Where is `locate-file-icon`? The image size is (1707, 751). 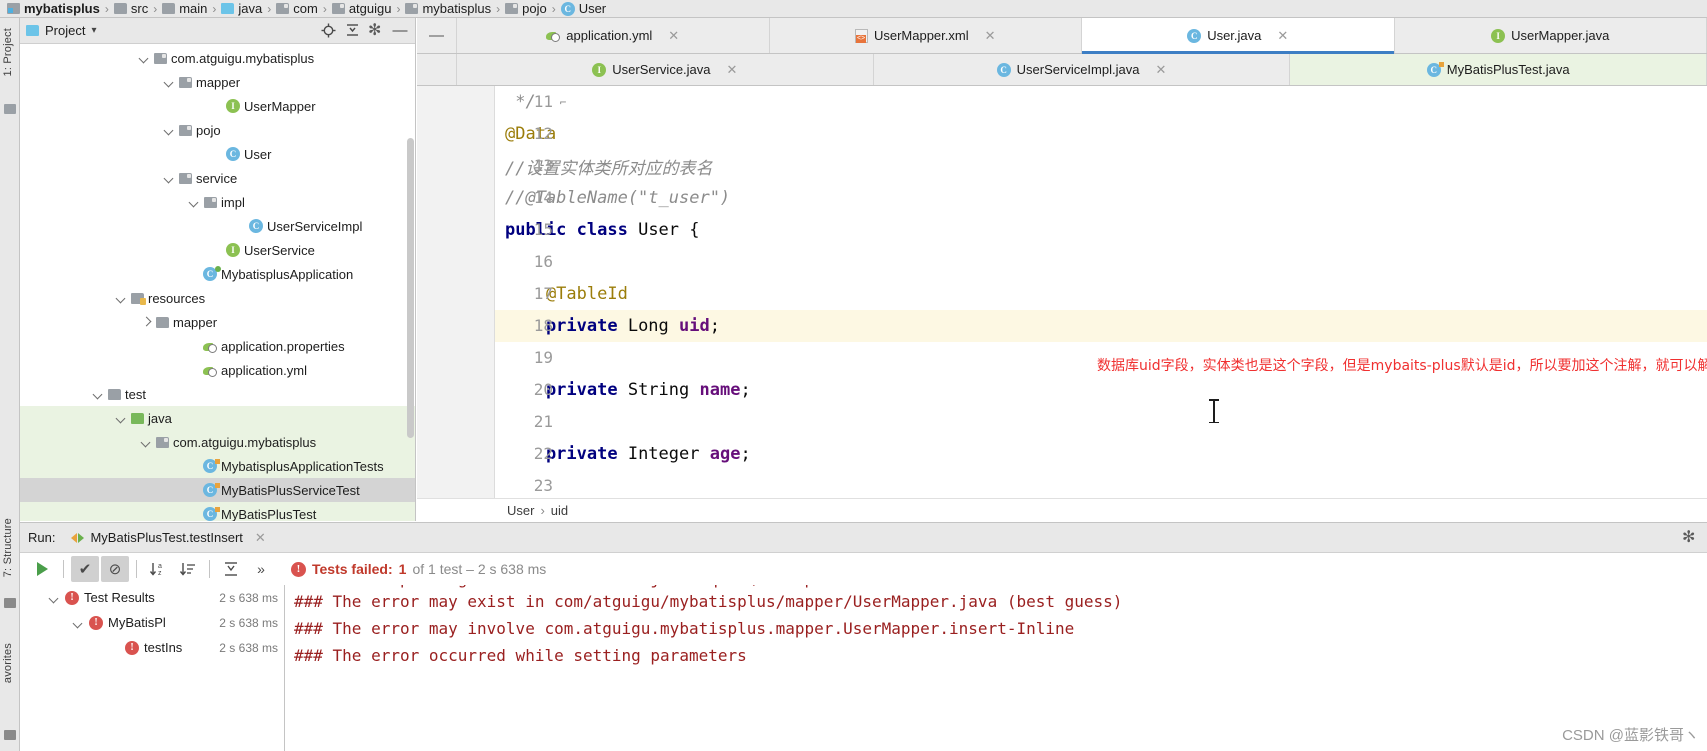 locate-file-icon is located at coordinates (328, 31).